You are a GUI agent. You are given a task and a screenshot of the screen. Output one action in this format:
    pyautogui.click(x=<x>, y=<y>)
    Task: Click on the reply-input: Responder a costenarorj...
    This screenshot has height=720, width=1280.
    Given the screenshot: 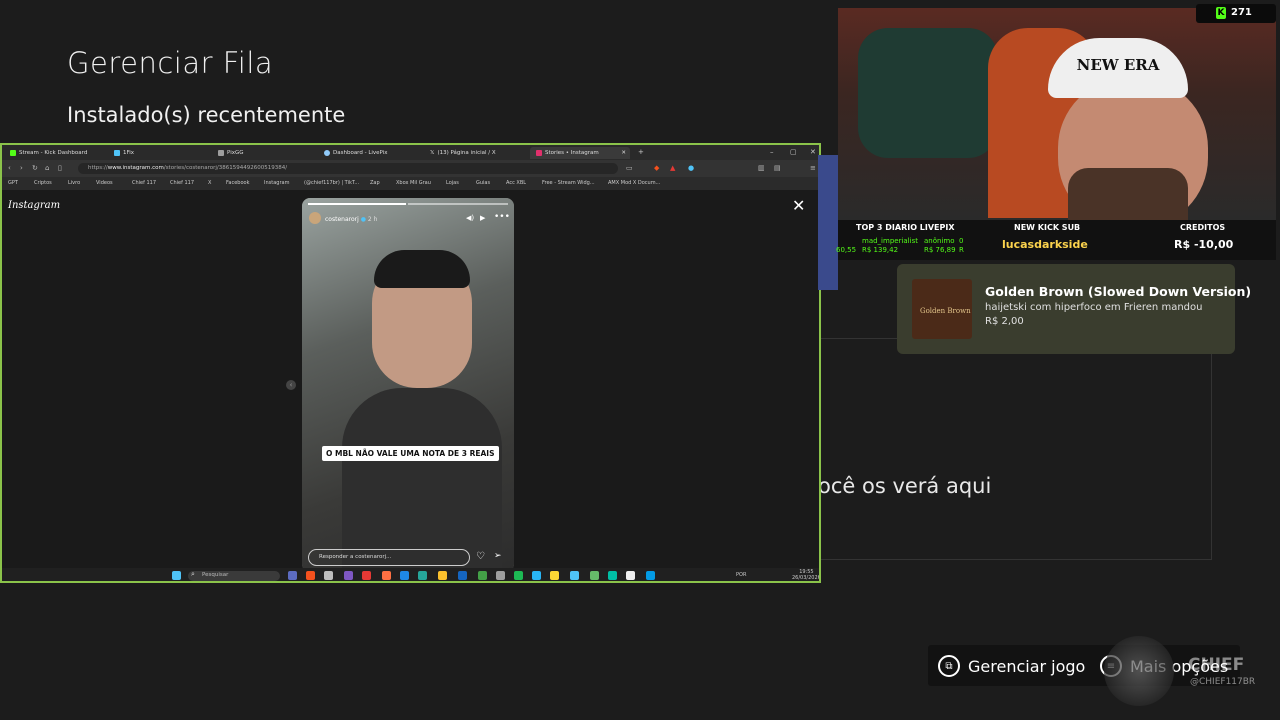 What is the action you would take?
    pyautogui.click(x=389, y=557)
    